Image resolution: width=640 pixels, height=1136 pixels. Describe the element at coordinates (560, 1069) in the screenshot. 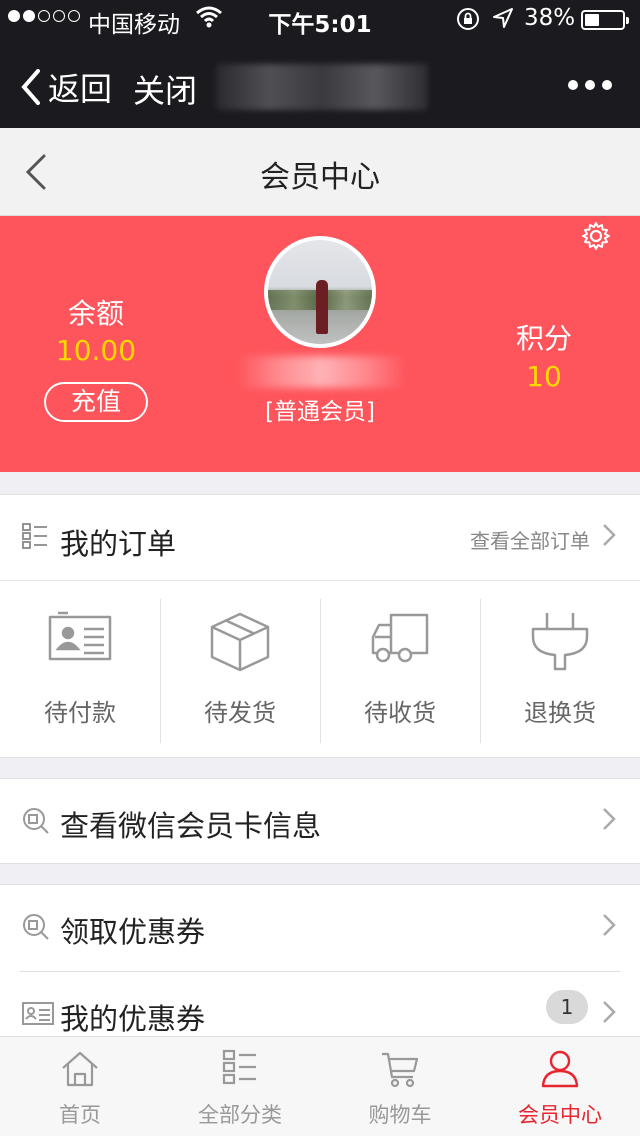

I see `user-icon` at that location.